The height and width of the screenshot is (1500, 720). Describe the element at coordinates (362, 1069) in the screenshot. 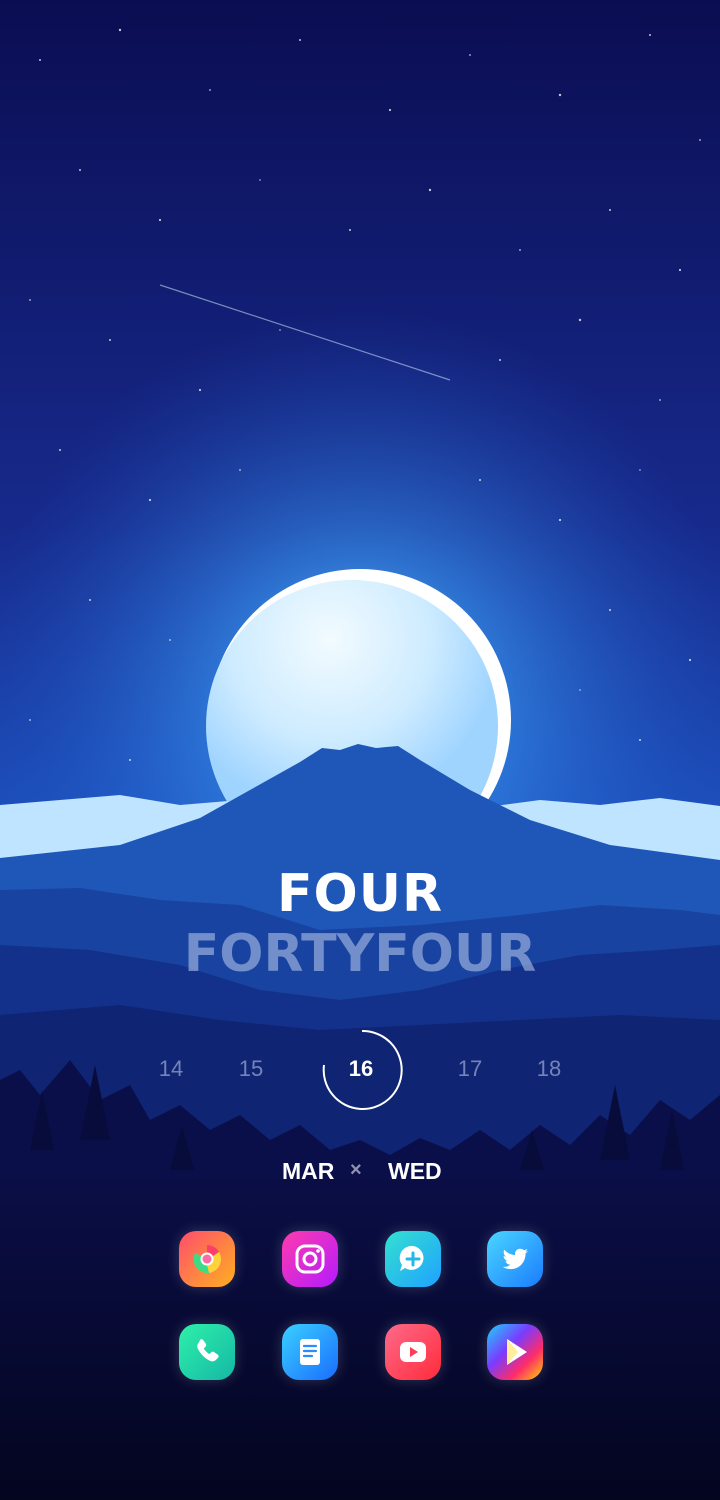

I see `current-day-ring` at that location.